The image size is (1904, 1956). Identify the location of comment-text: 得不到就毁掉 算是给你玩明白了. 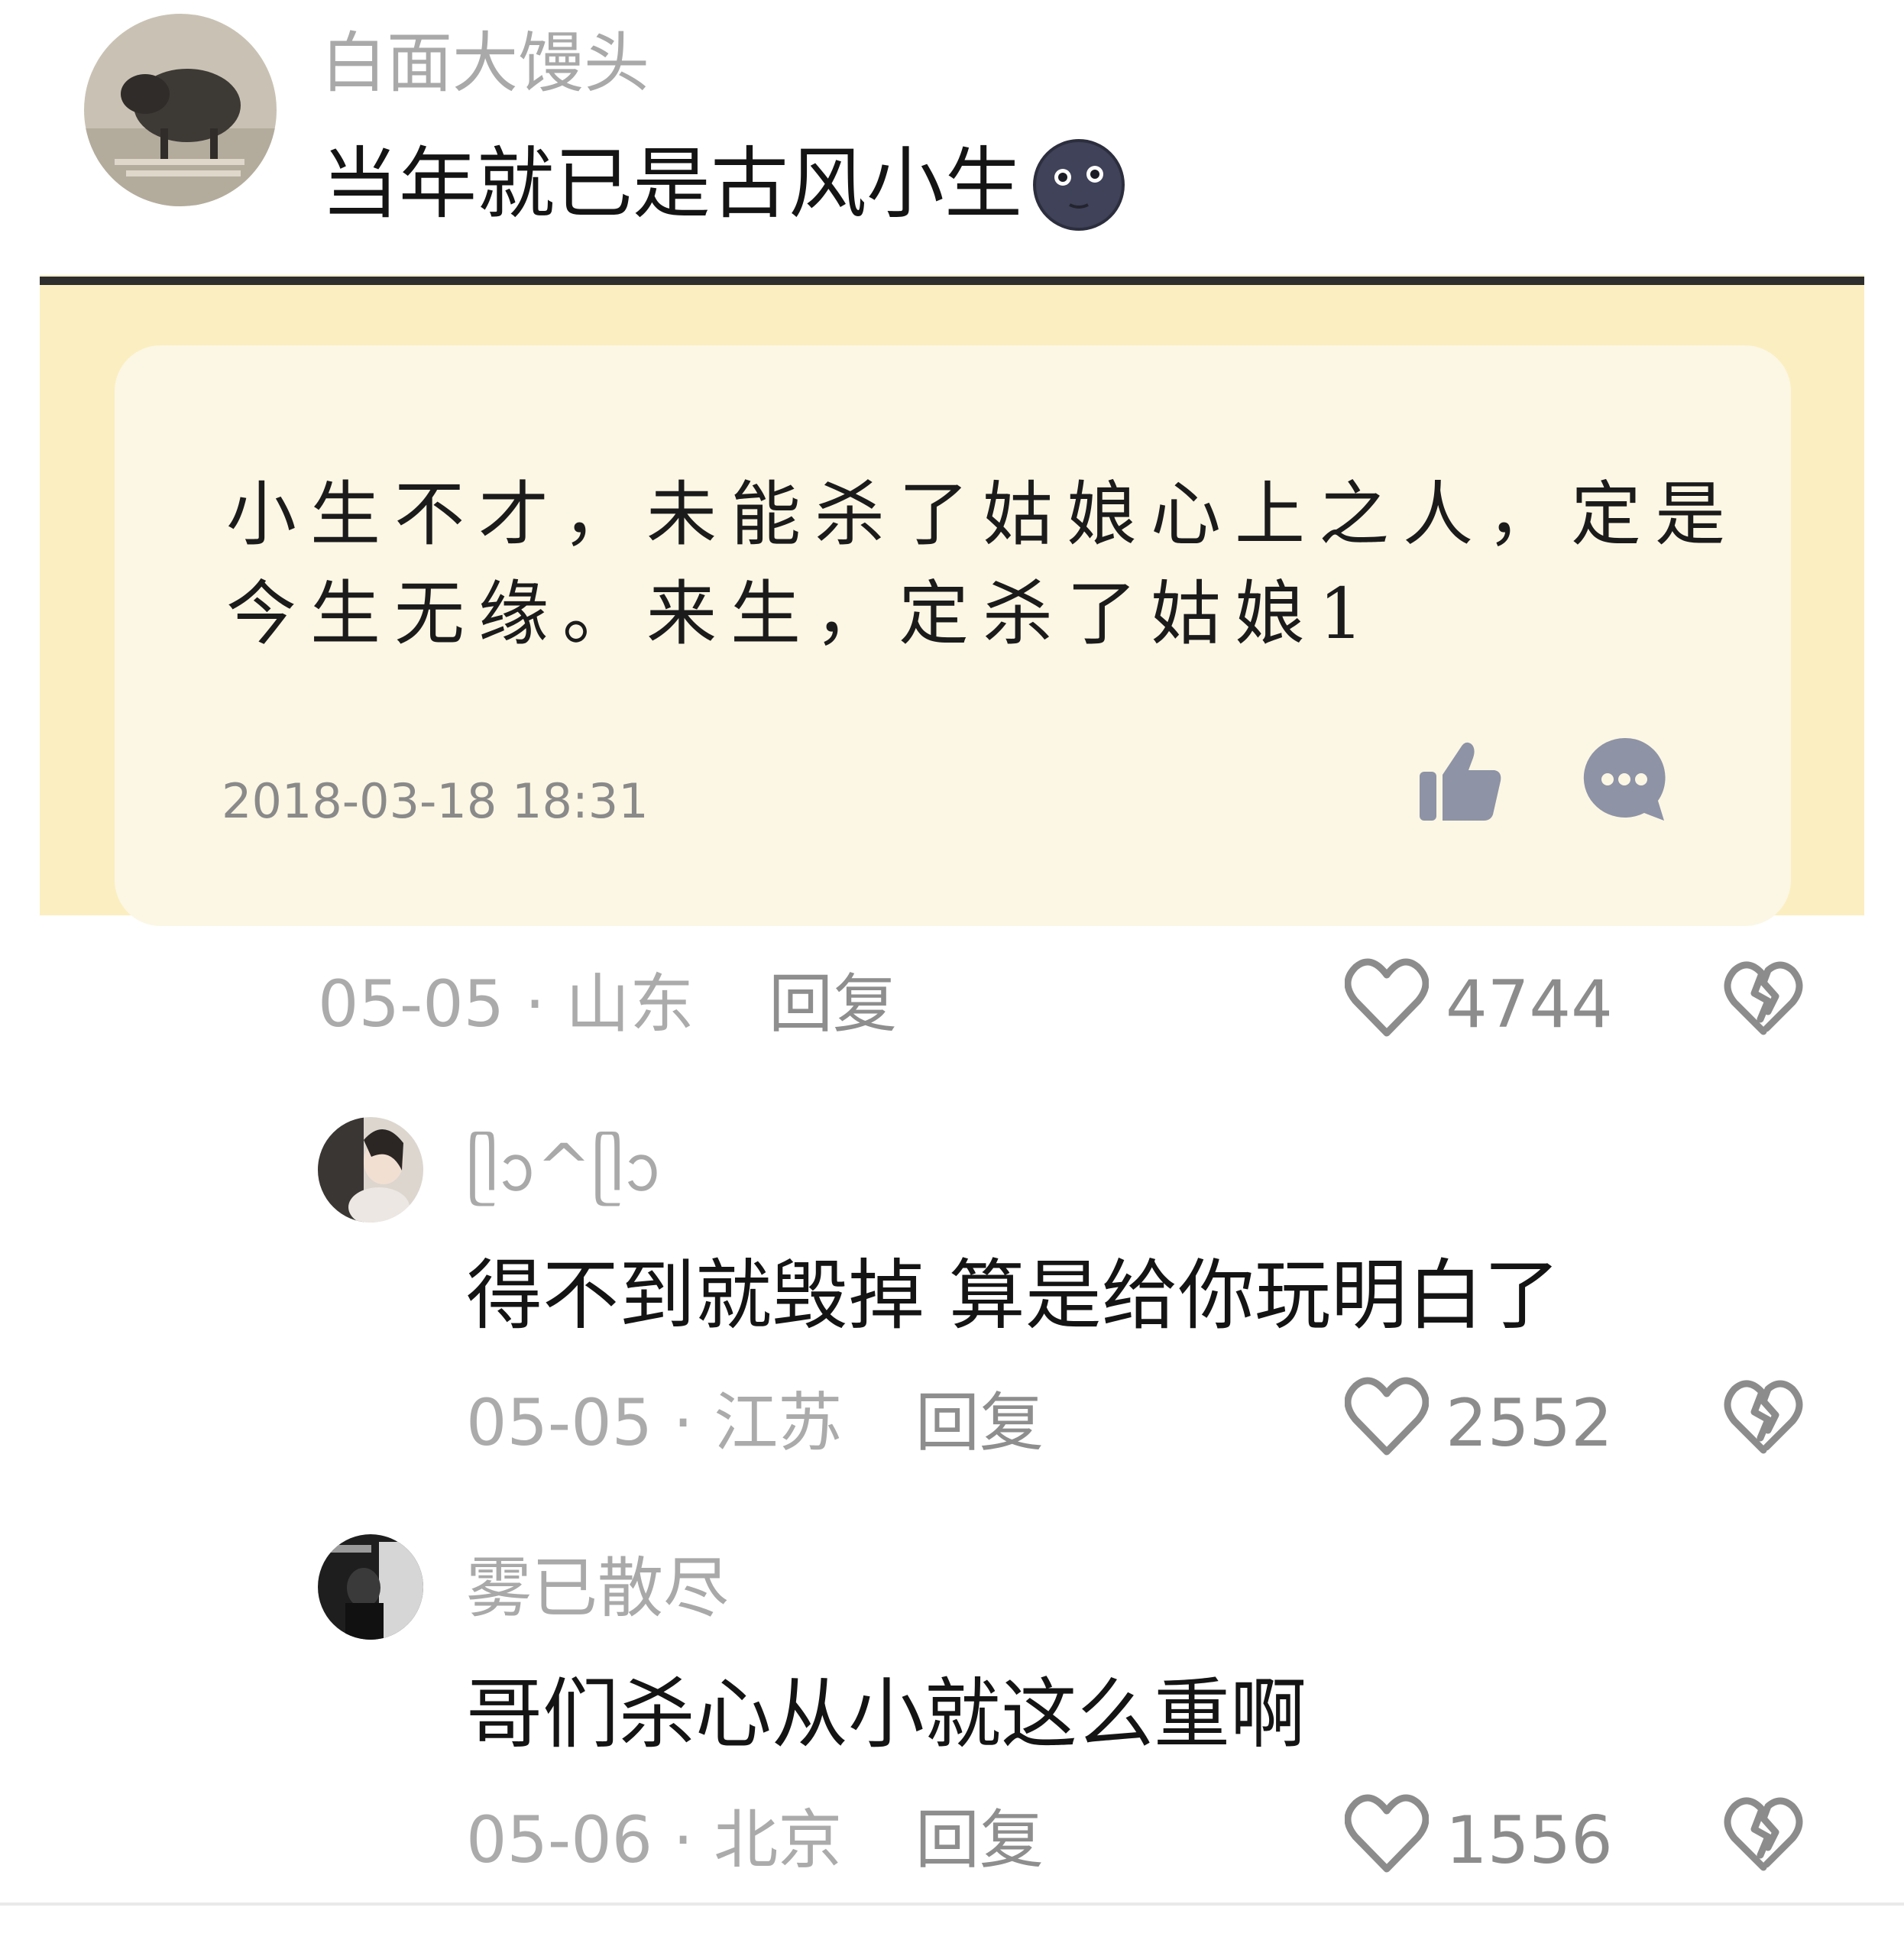
(1013, 1295).